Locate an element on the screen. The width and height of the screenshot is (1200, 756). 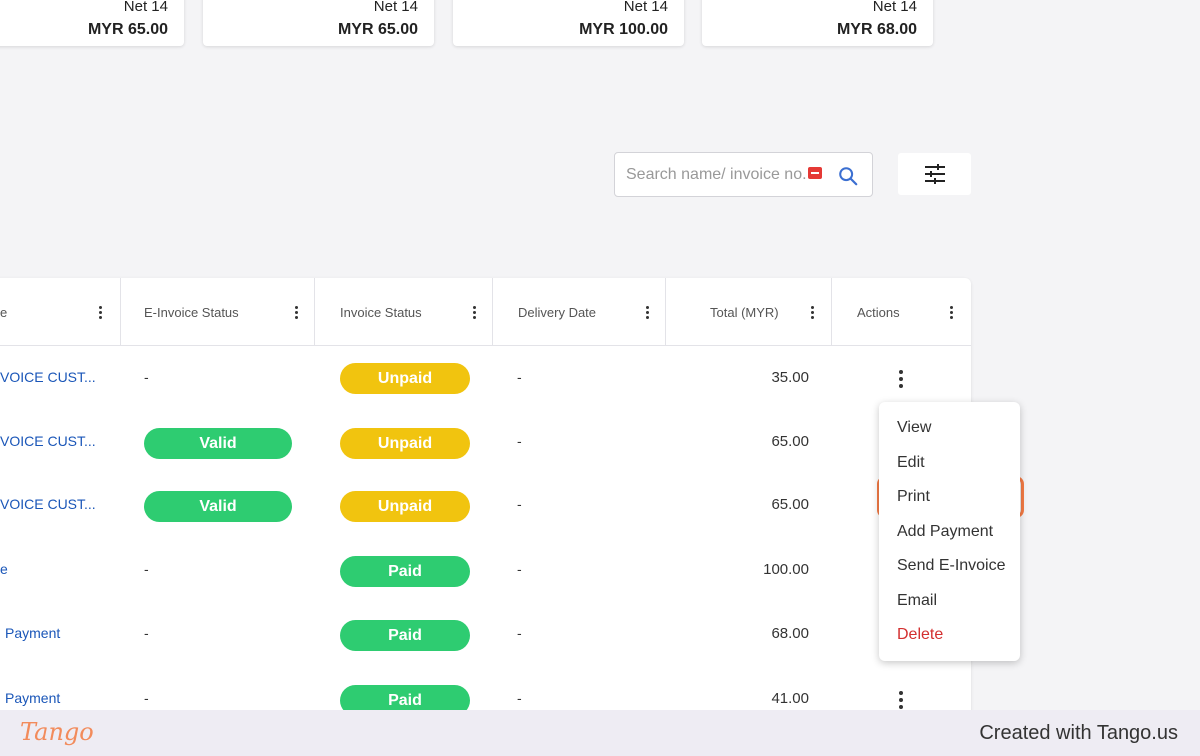
search-input is located at coordinates (723, 175).